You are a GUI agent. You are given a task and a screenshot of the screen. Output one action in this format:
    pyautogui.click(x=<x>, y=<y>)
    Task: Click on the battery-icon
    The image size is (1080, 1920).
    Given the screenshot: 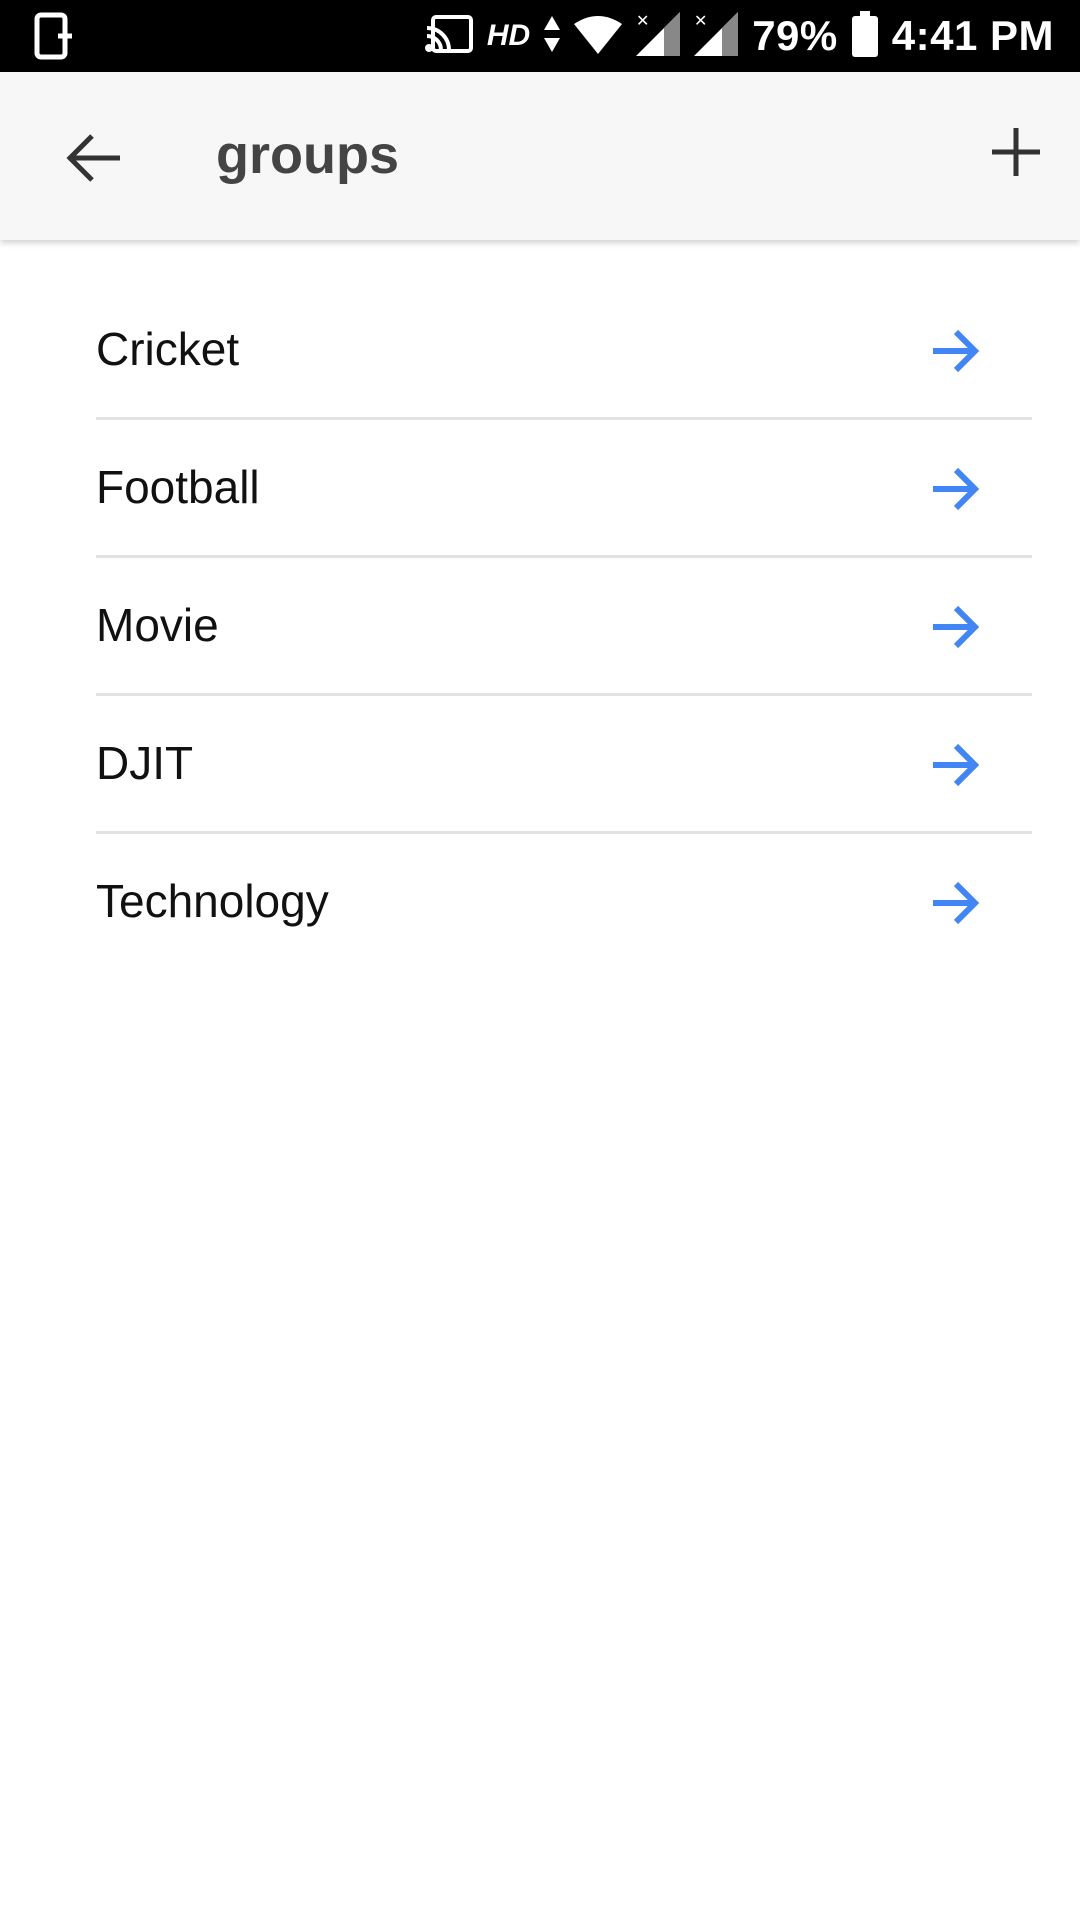 What is the action you would take?
    pyautogui.click(x=864, y=36)
    